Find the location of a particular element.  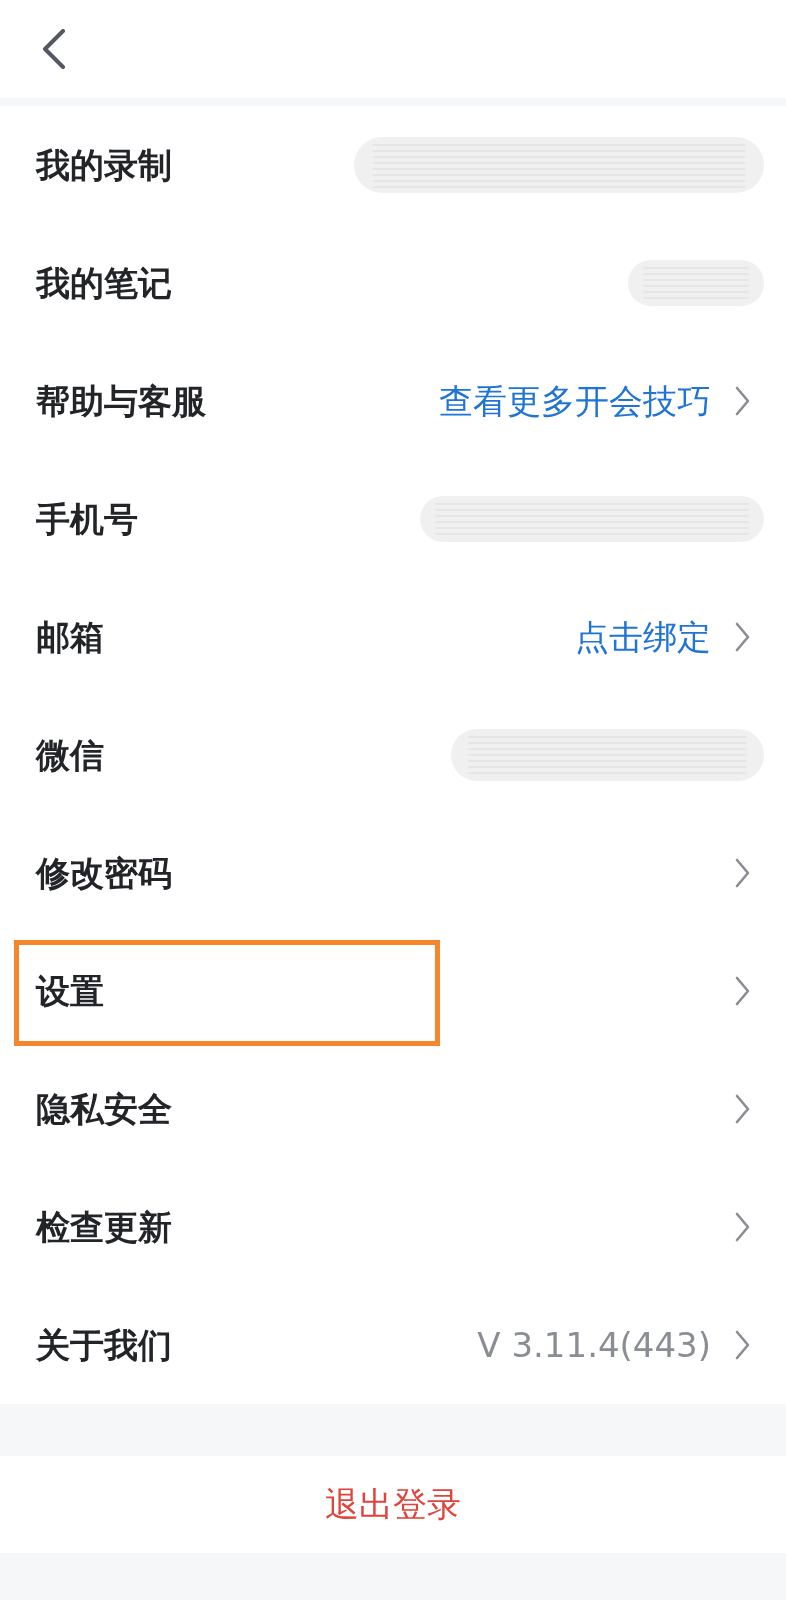

row-label: 手机号 is located at coordinates (87, 519).